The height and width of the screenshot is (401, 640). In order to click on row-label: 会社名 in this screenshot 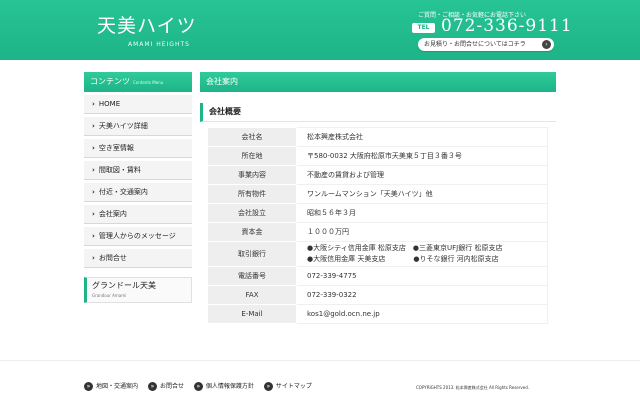, I will do `click(252, 137)`.